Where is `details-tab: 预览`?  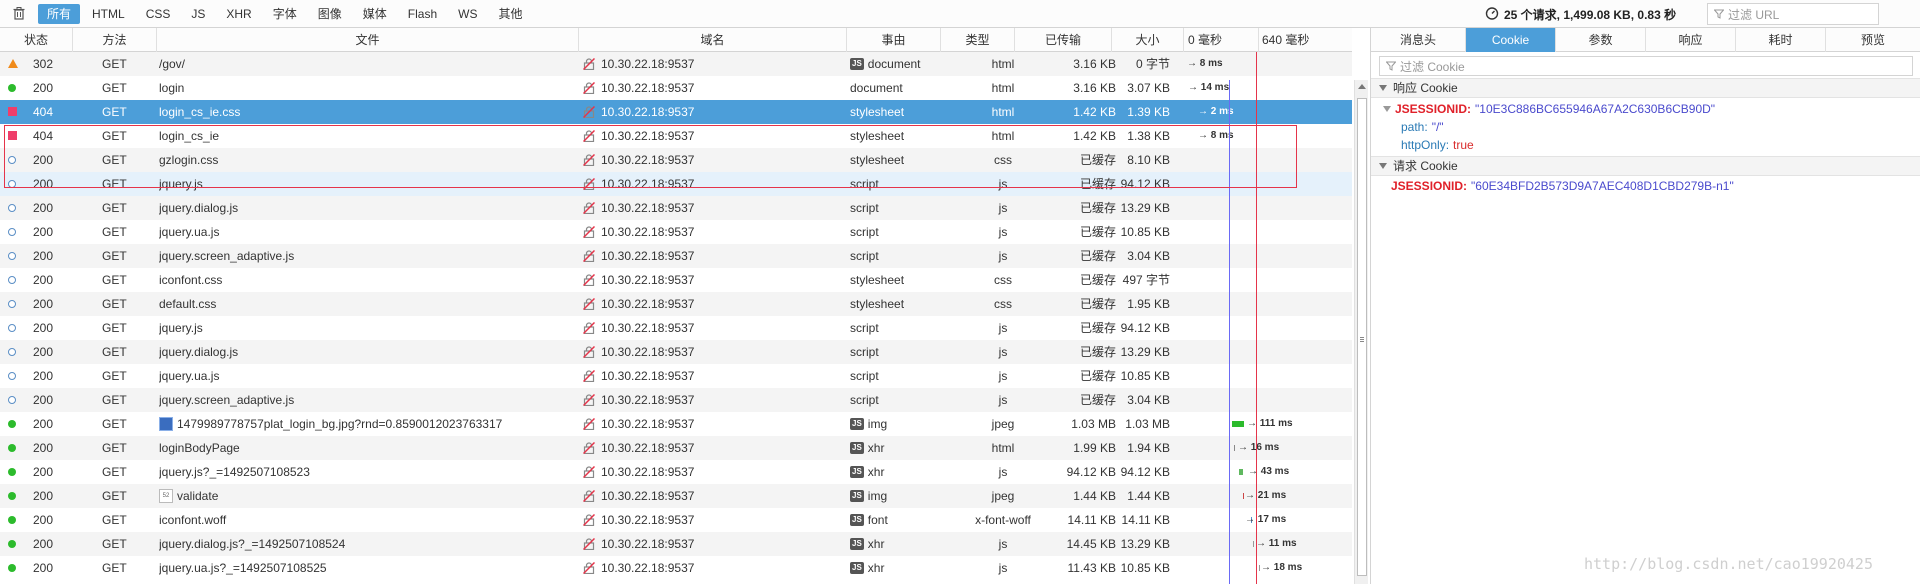
details-tab: 预览 is located at coordinates (1873, 40).